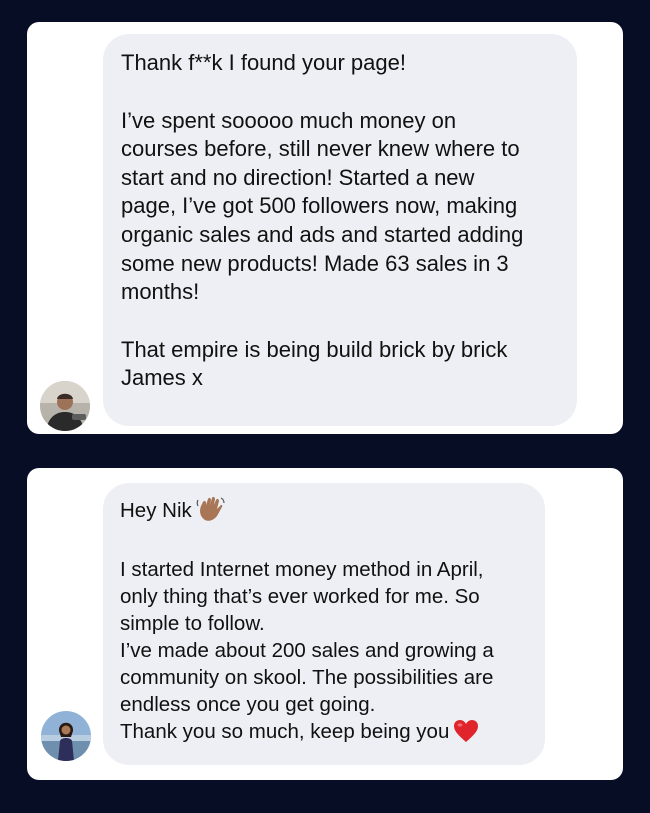 Image resolution: width=650 pixels, height=813 pixels. Describe the element at coordinates (192, 623) in the screenshot. I see `message-line: simple to follow.` at that location.